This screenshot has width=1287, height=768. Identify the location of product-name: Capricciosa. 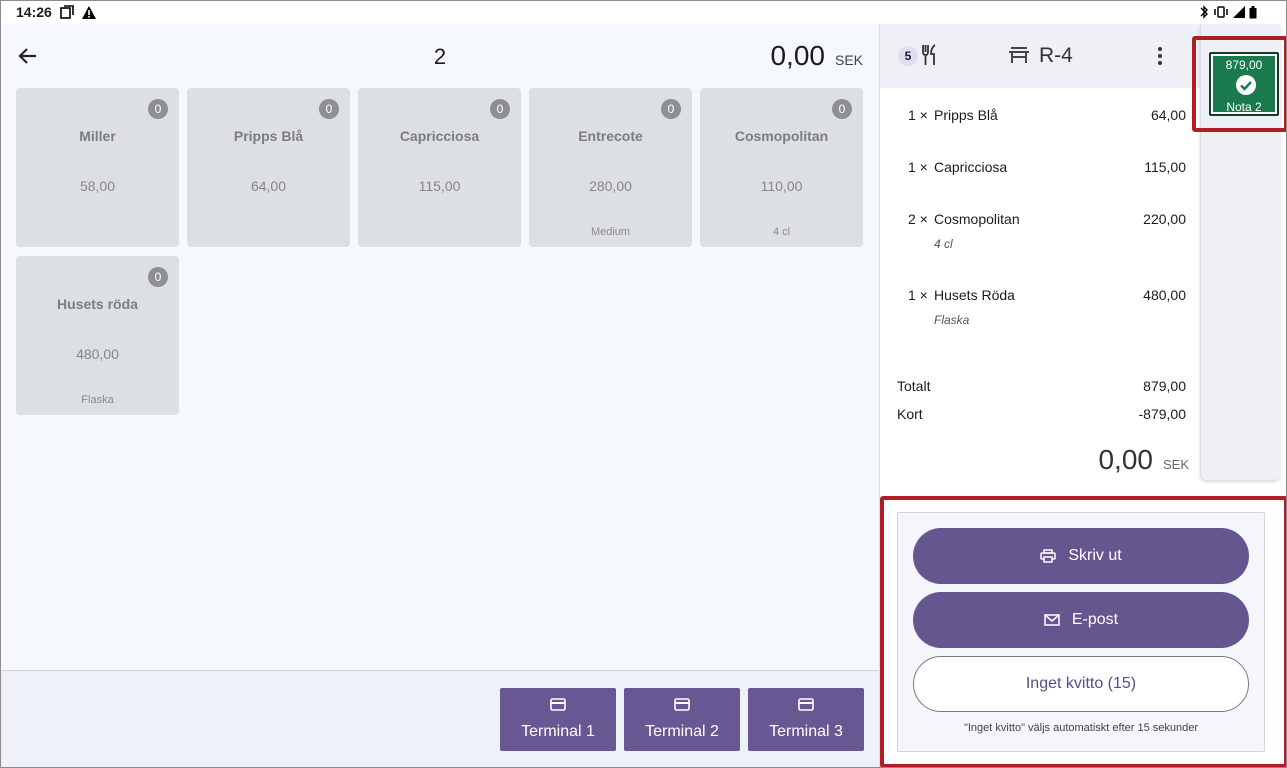
(439, 136).